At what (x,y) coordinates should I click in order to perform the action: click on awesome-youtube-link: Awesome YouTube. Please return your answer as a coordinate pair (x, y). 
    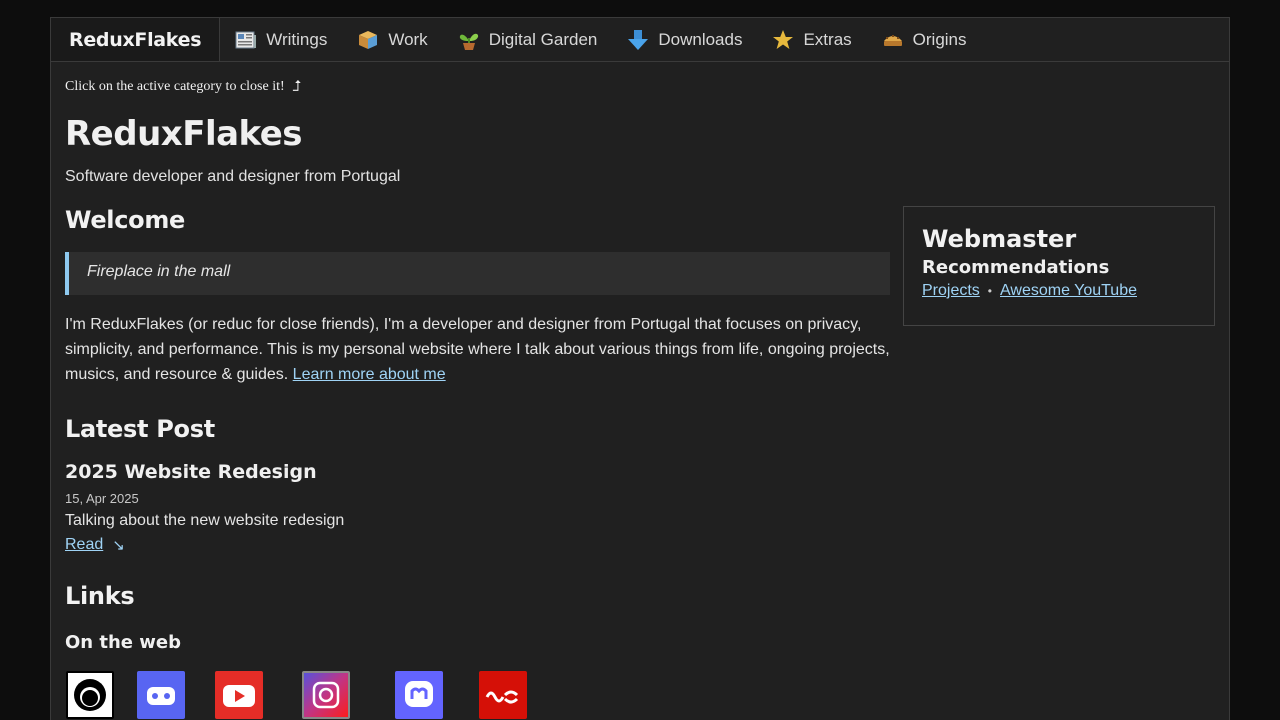
    Looking at the image, I should click on (1068, 291).